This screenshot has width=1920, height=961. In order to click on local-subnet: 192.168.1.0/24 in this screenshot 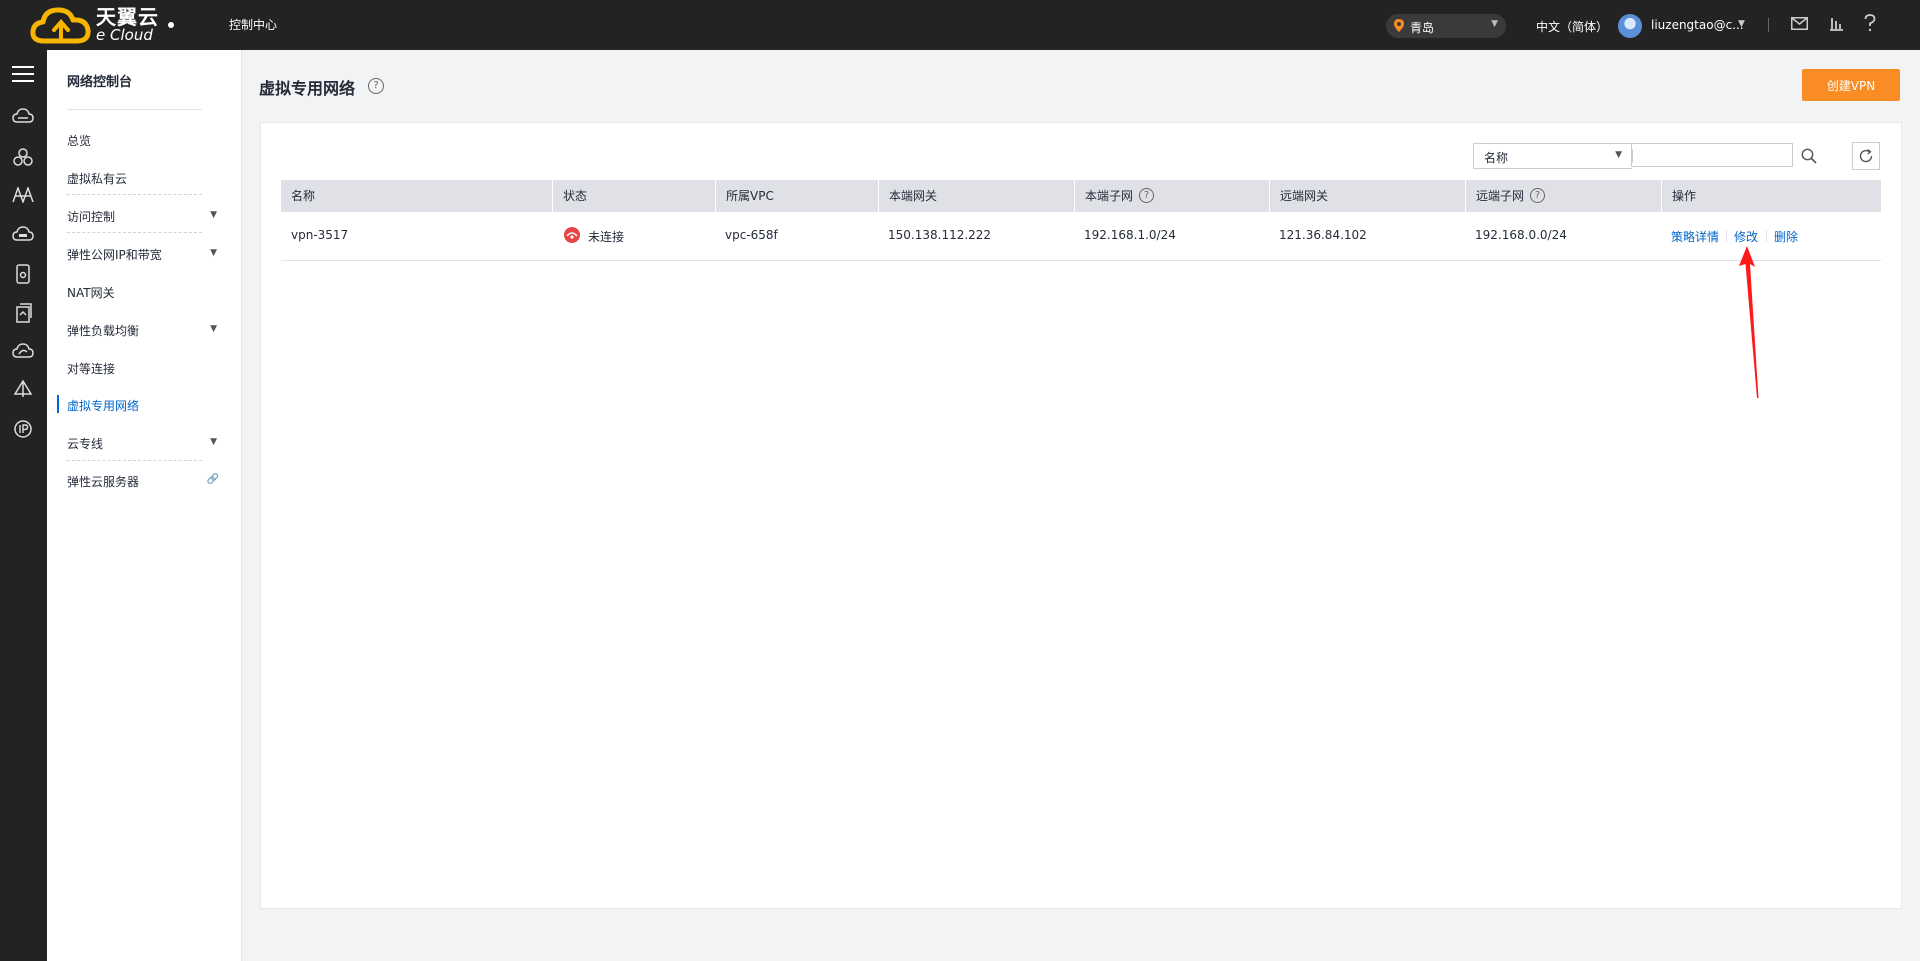, I will do `click(1130, 235)`.